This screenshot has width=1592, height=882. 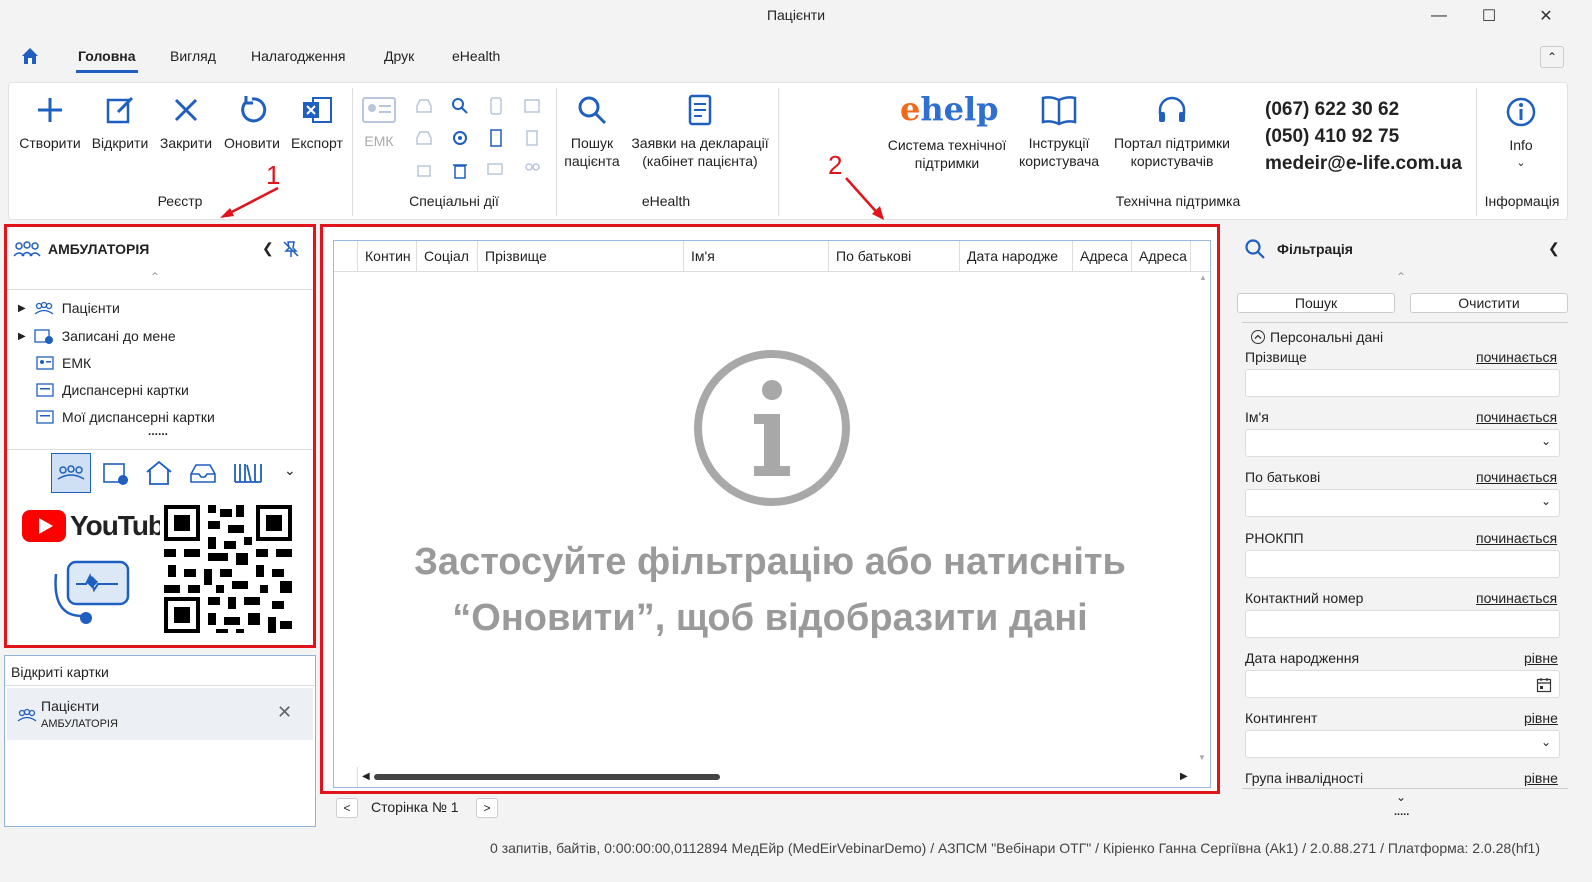 I want to click on row-selector-header, so click(x=346, y=256).